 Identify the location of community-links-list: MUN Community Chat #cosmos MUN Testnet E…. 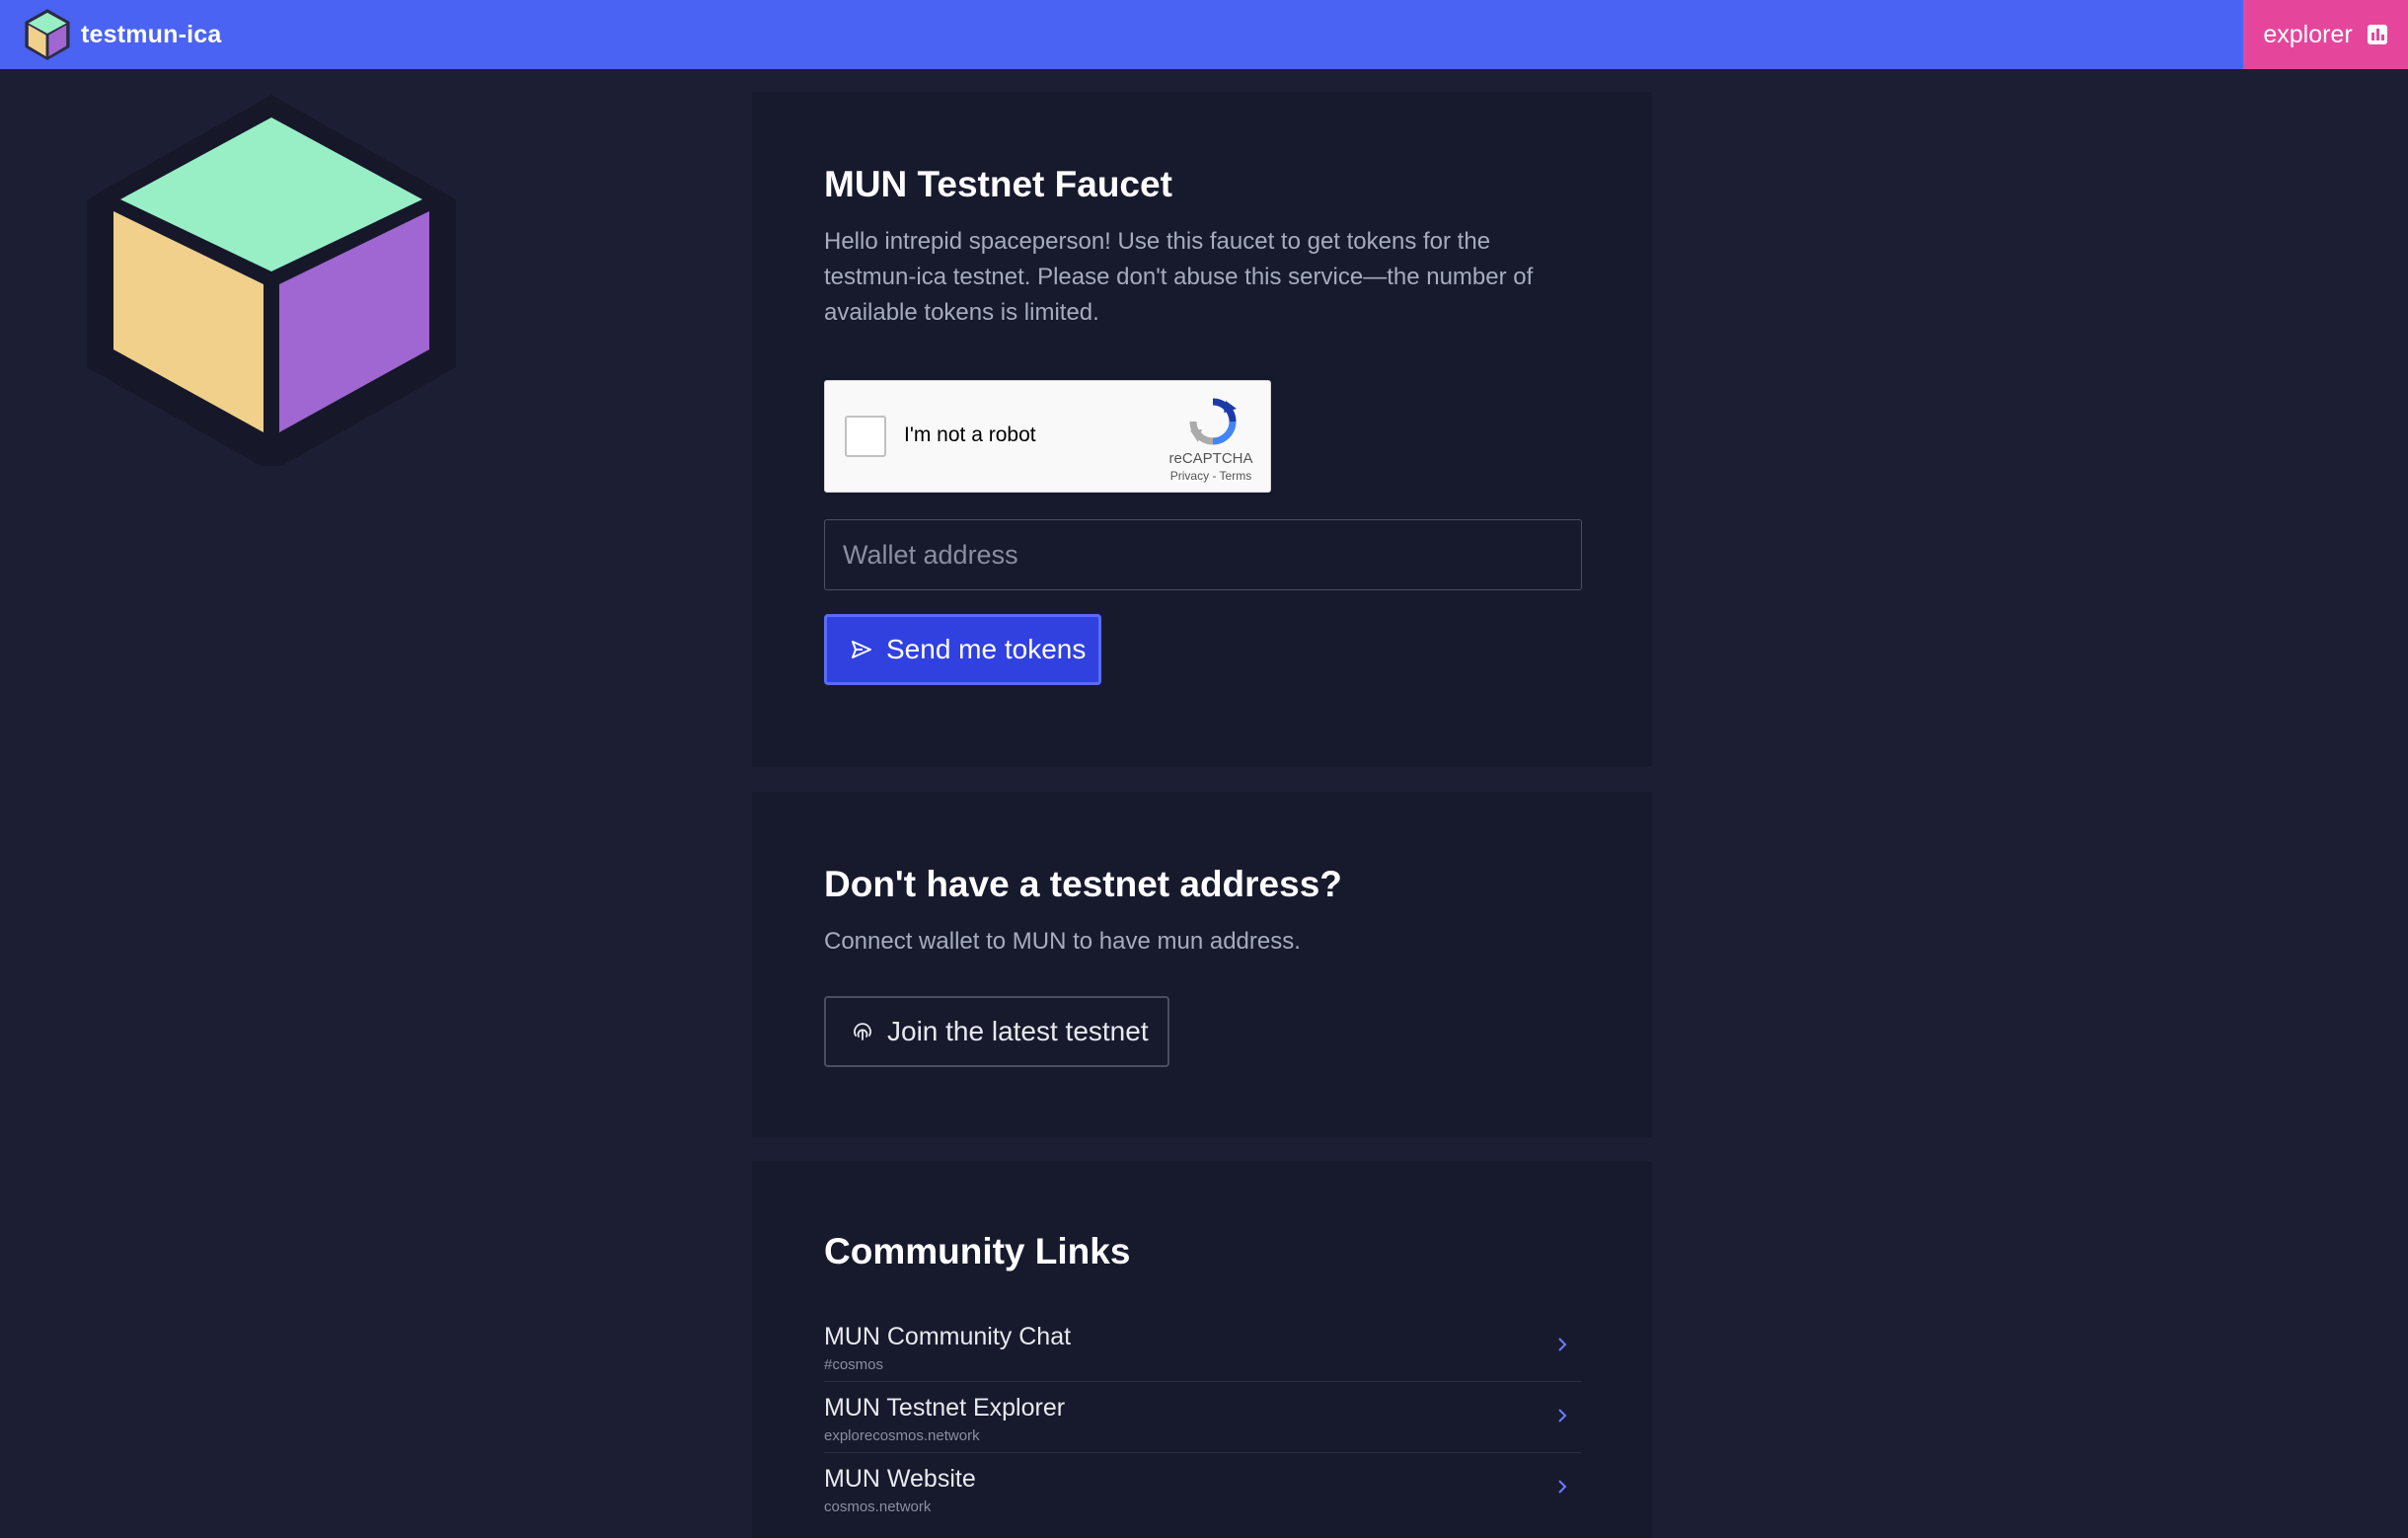
(1203, 1417).